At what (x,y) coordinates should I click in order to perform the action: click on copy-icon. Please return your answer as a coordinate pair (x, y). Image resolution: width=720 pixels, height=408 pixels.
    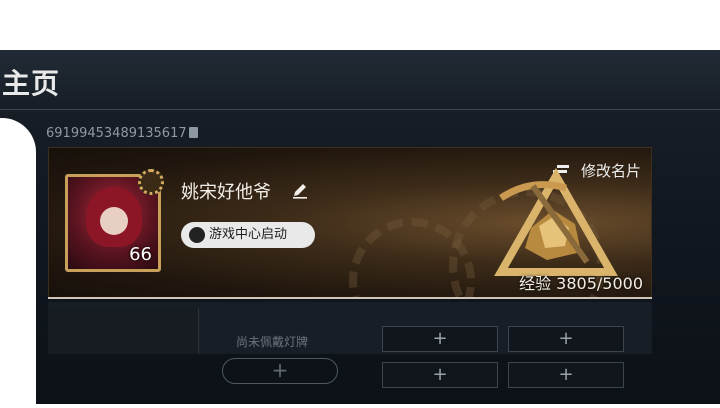
    Looking at the image, I should click on (193, 132).